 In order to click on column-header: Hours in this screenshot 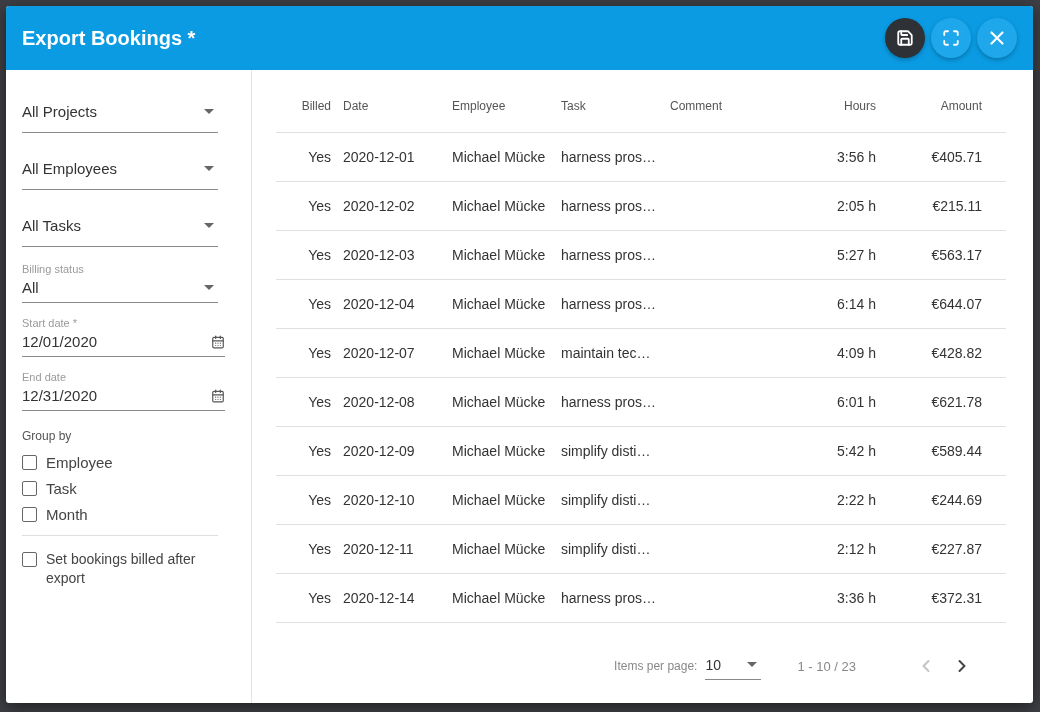, I will do `click(840, 106)`.